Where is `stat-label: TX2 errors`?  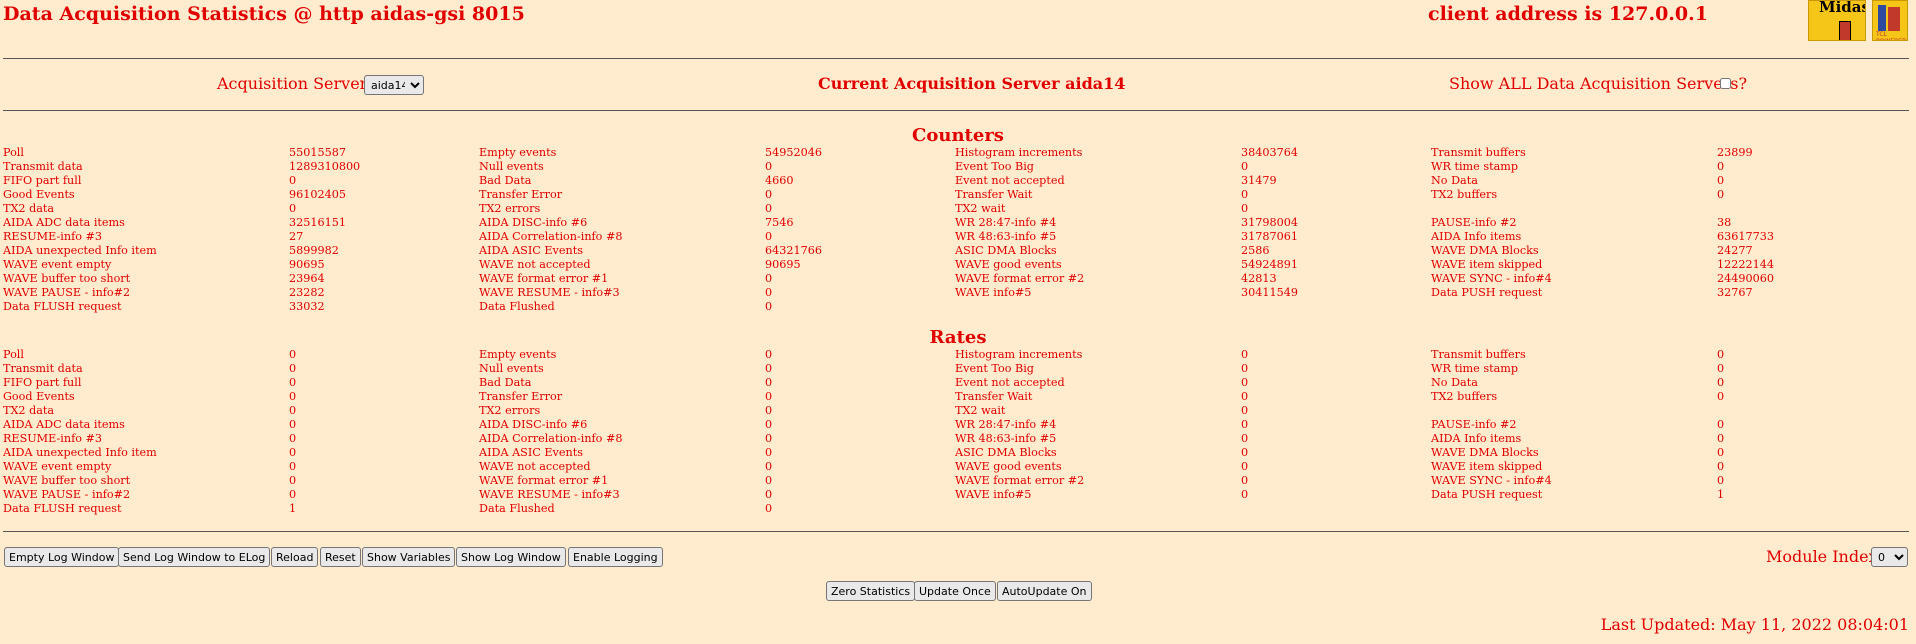 stat-label: TX2 errors is located at coordinates (510, 208).